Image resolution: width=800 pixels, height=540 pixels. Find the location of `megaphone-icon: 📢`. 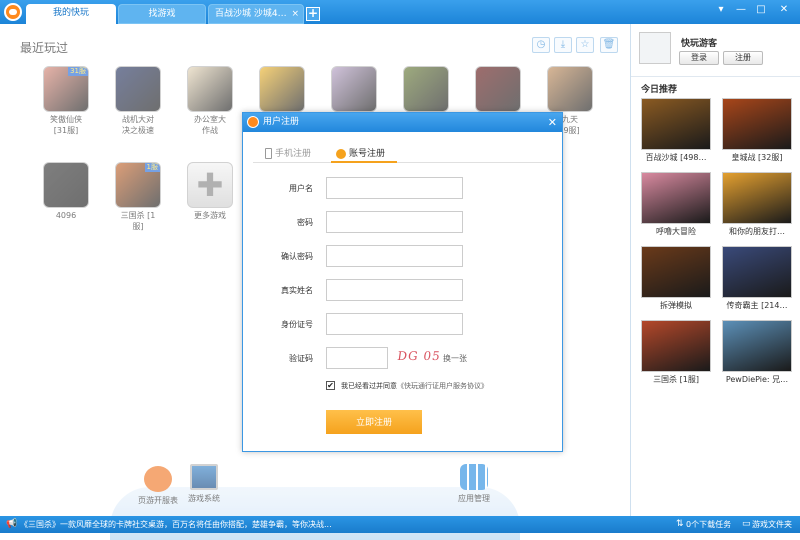

megaphone-icon: 📢 is located at coordinates (12, 524).